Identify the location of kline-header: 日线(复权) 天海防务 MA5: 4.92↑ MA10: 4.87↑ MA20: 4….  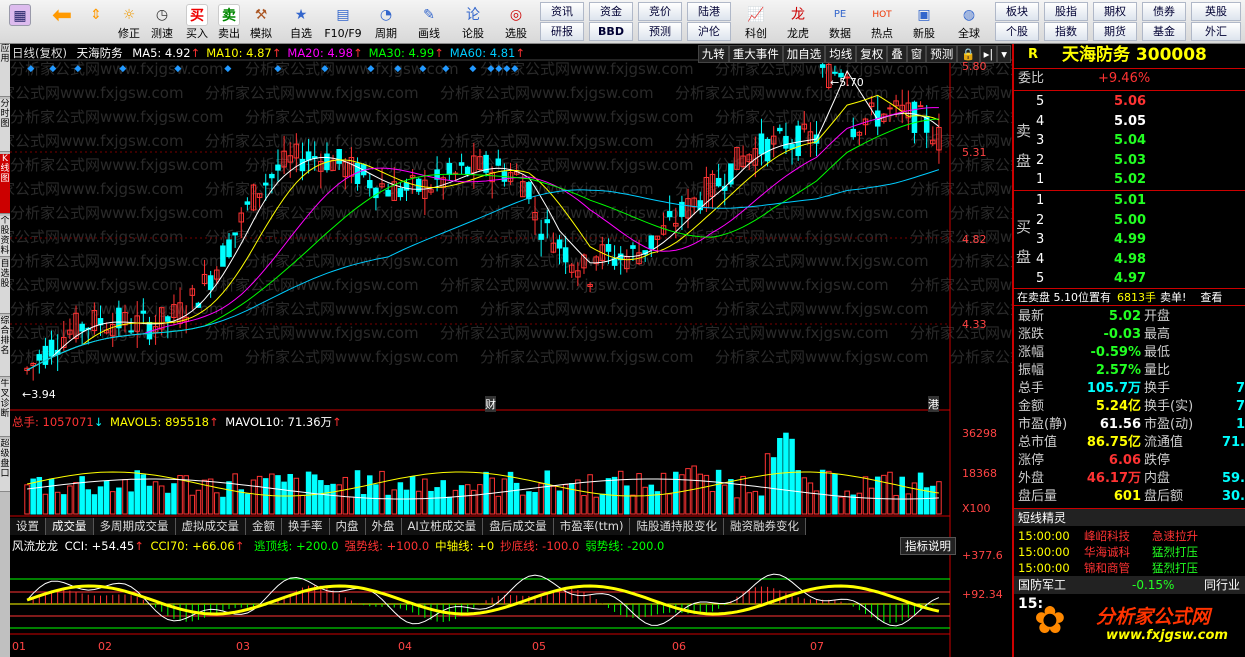
(268, 53).